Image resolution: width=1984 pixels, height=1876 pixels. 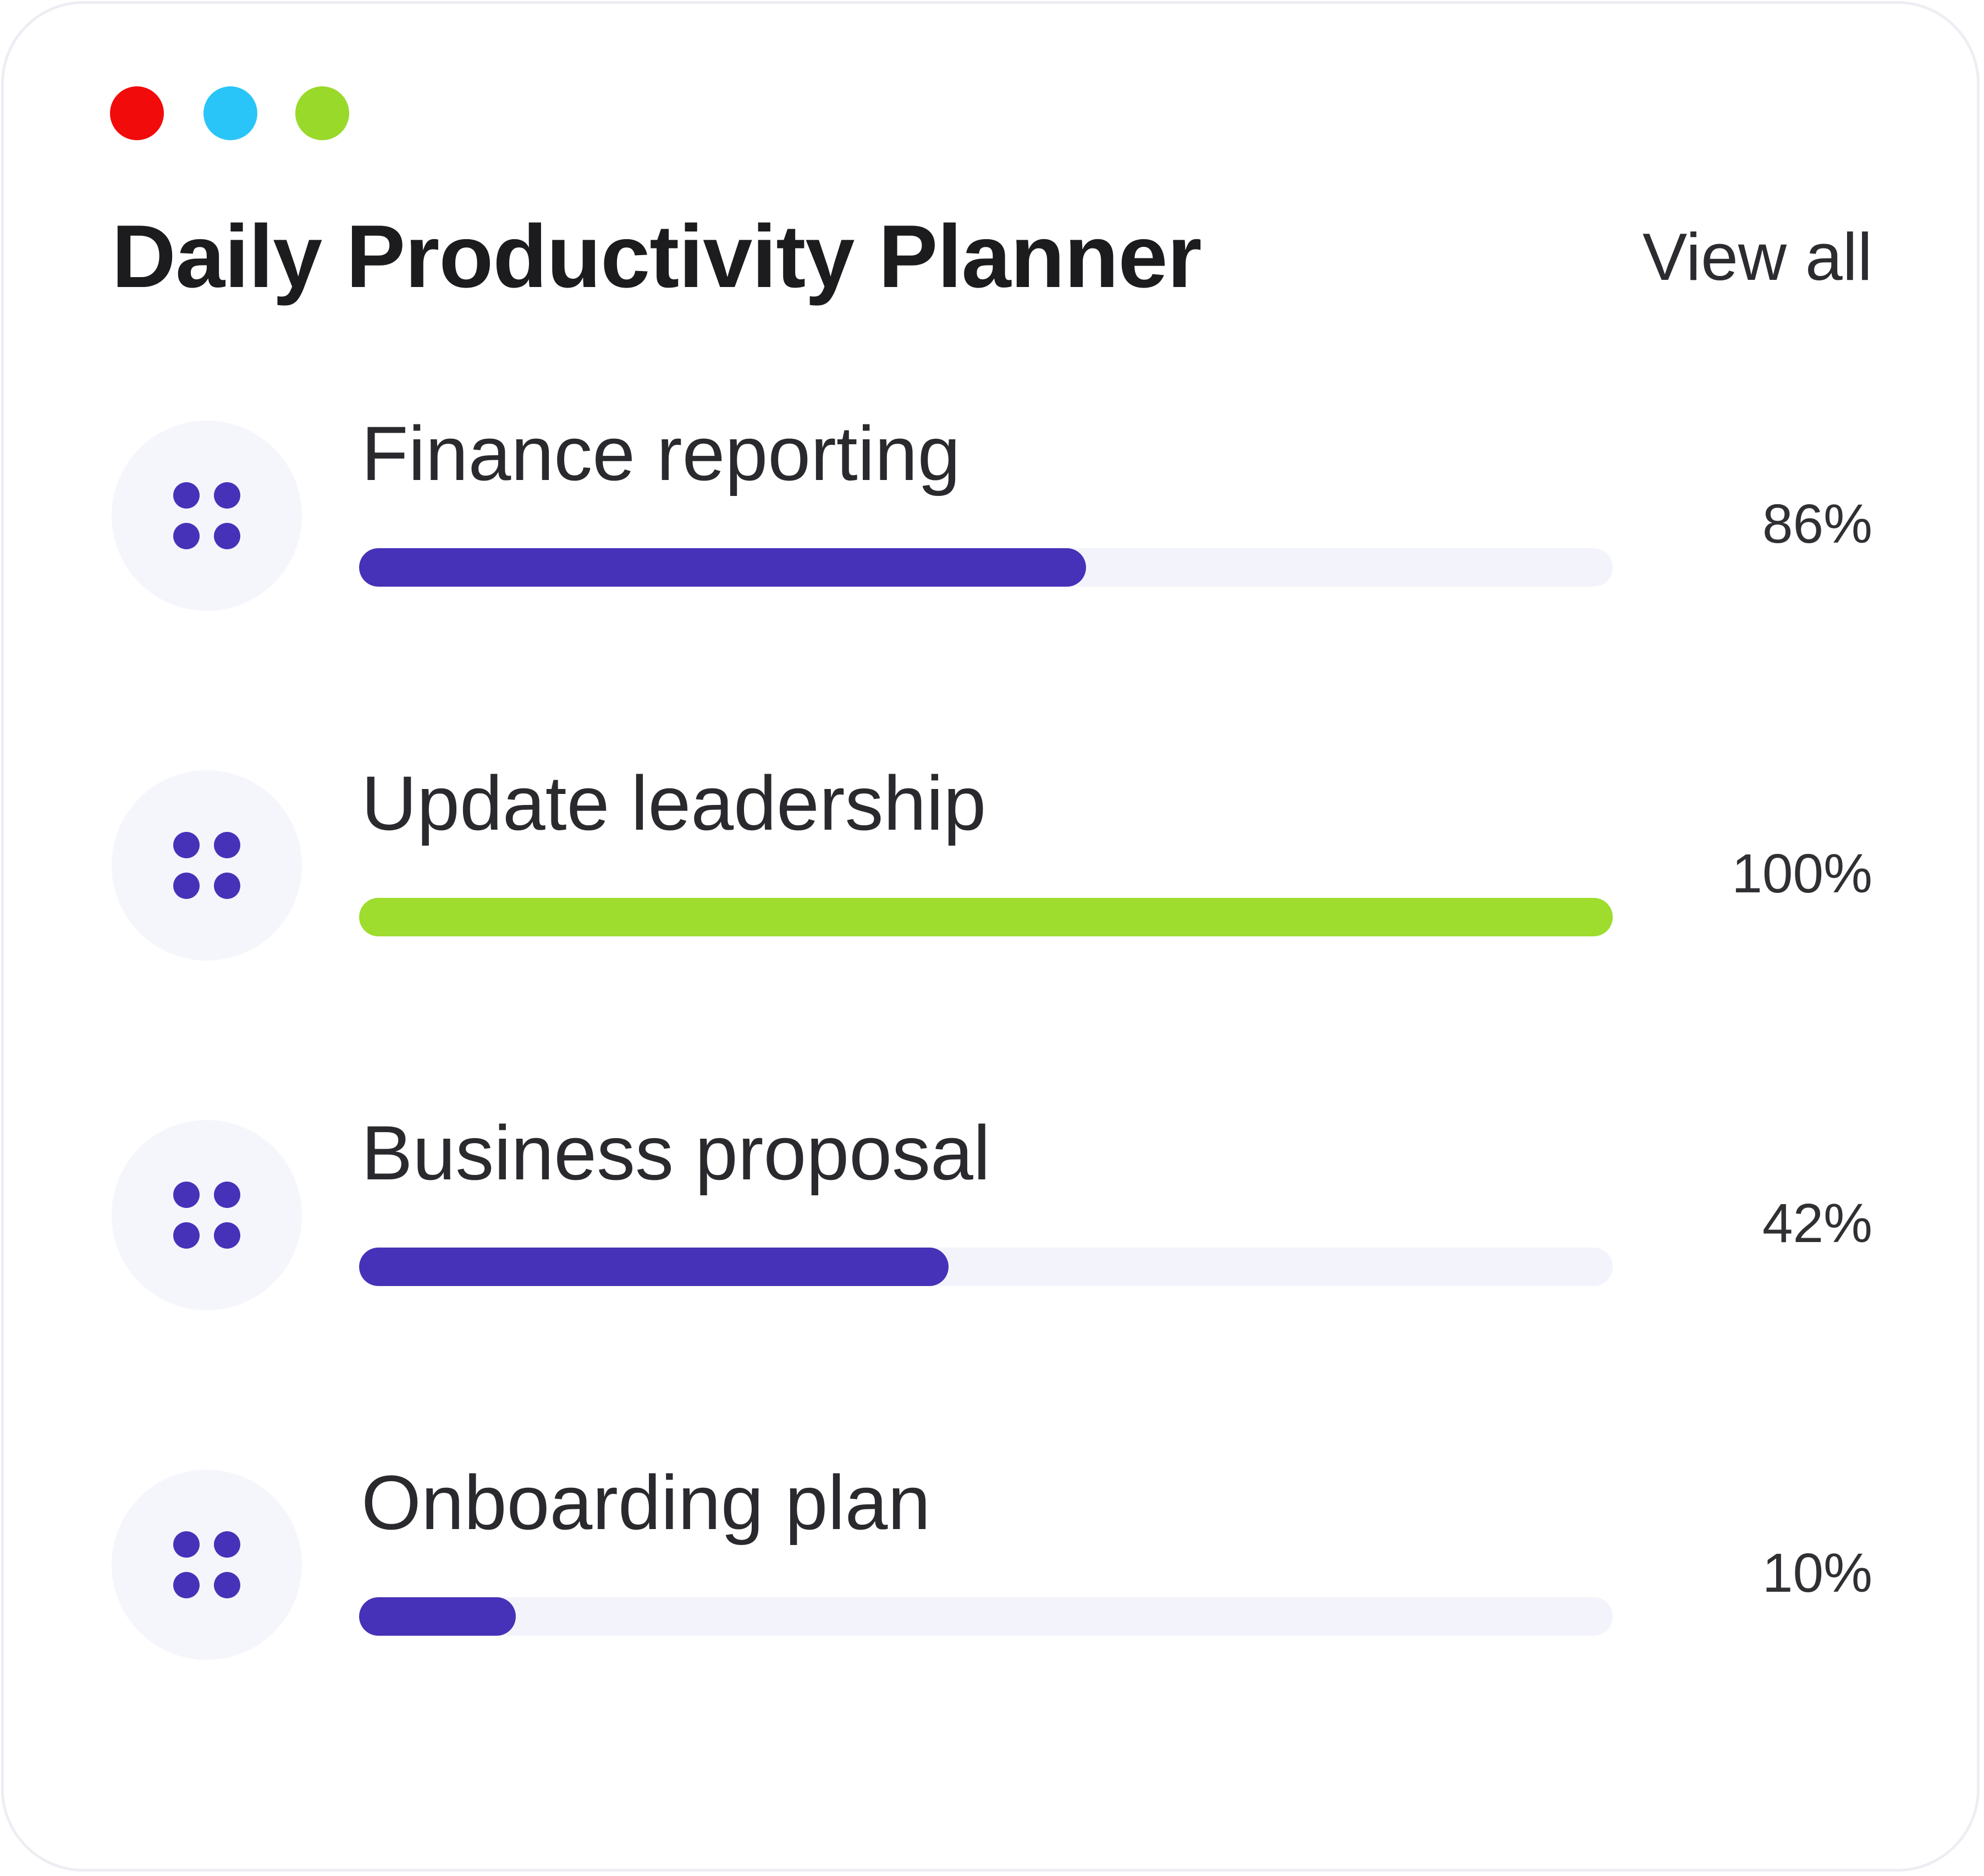 I want to click on task-percent: 10%, so click(x=1817, y=1573).